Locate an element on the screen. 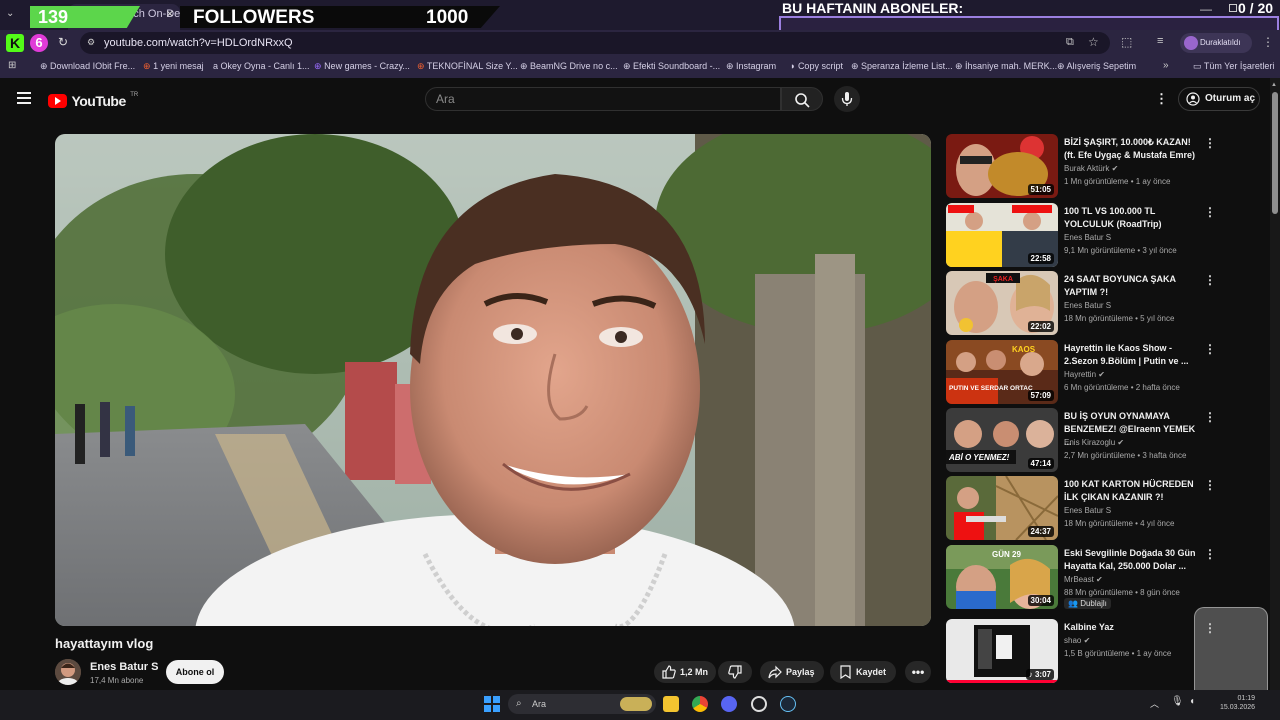  more-horizontal-icon: ••• is located at coordinates (918, 672).